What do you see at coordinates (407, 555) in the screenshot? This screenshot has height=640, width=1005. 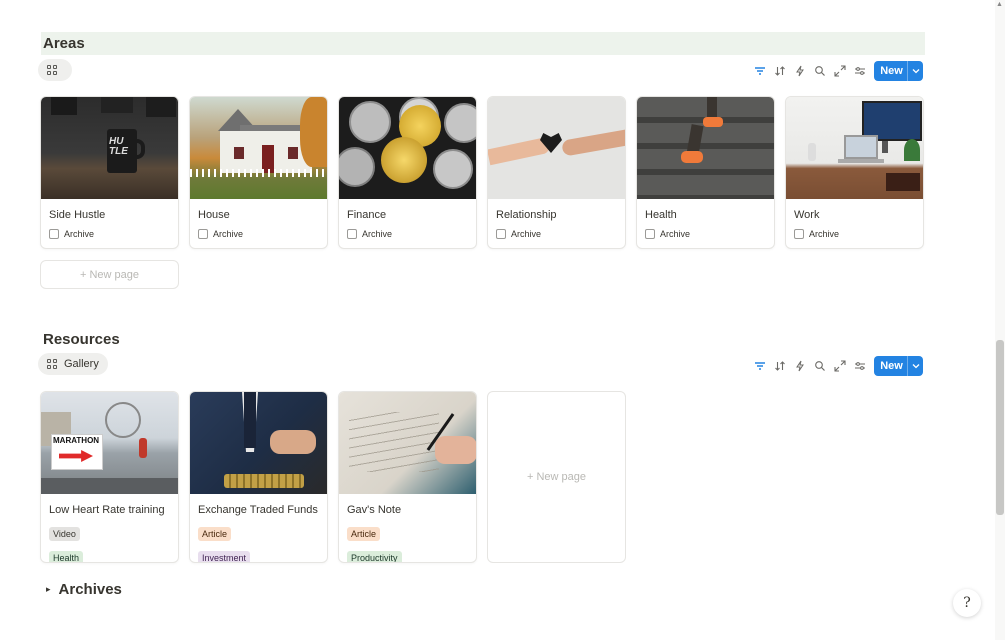 I see `tag-row: Productivity` at bounding box center [407, 555].